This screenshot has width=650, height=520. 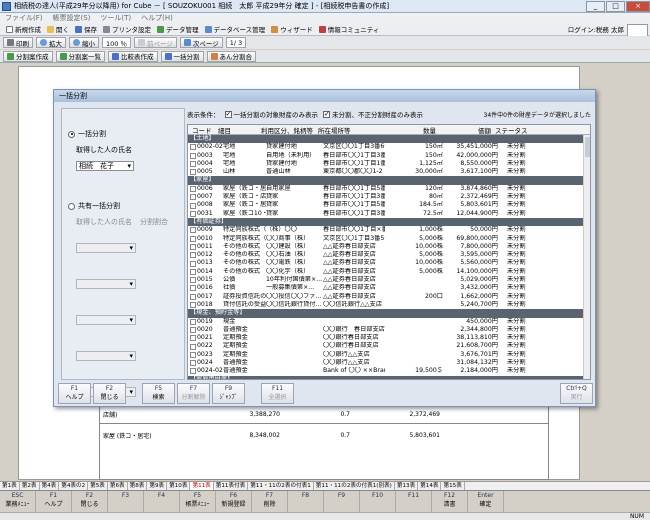 What do you see at coordinates (292, 29) in the screenshot?
I see `wizard-button: ウィザード` at bounding box center [292, 29].